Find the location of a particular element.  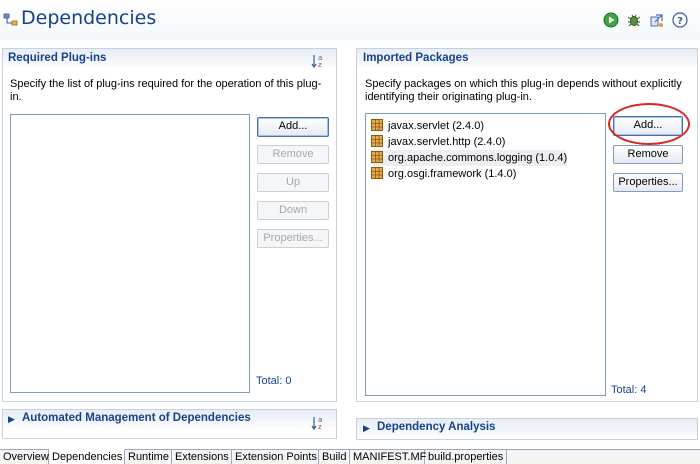

package-list-item: org.osgi.framework (1.4.0) is located at coordinates (443, 174).